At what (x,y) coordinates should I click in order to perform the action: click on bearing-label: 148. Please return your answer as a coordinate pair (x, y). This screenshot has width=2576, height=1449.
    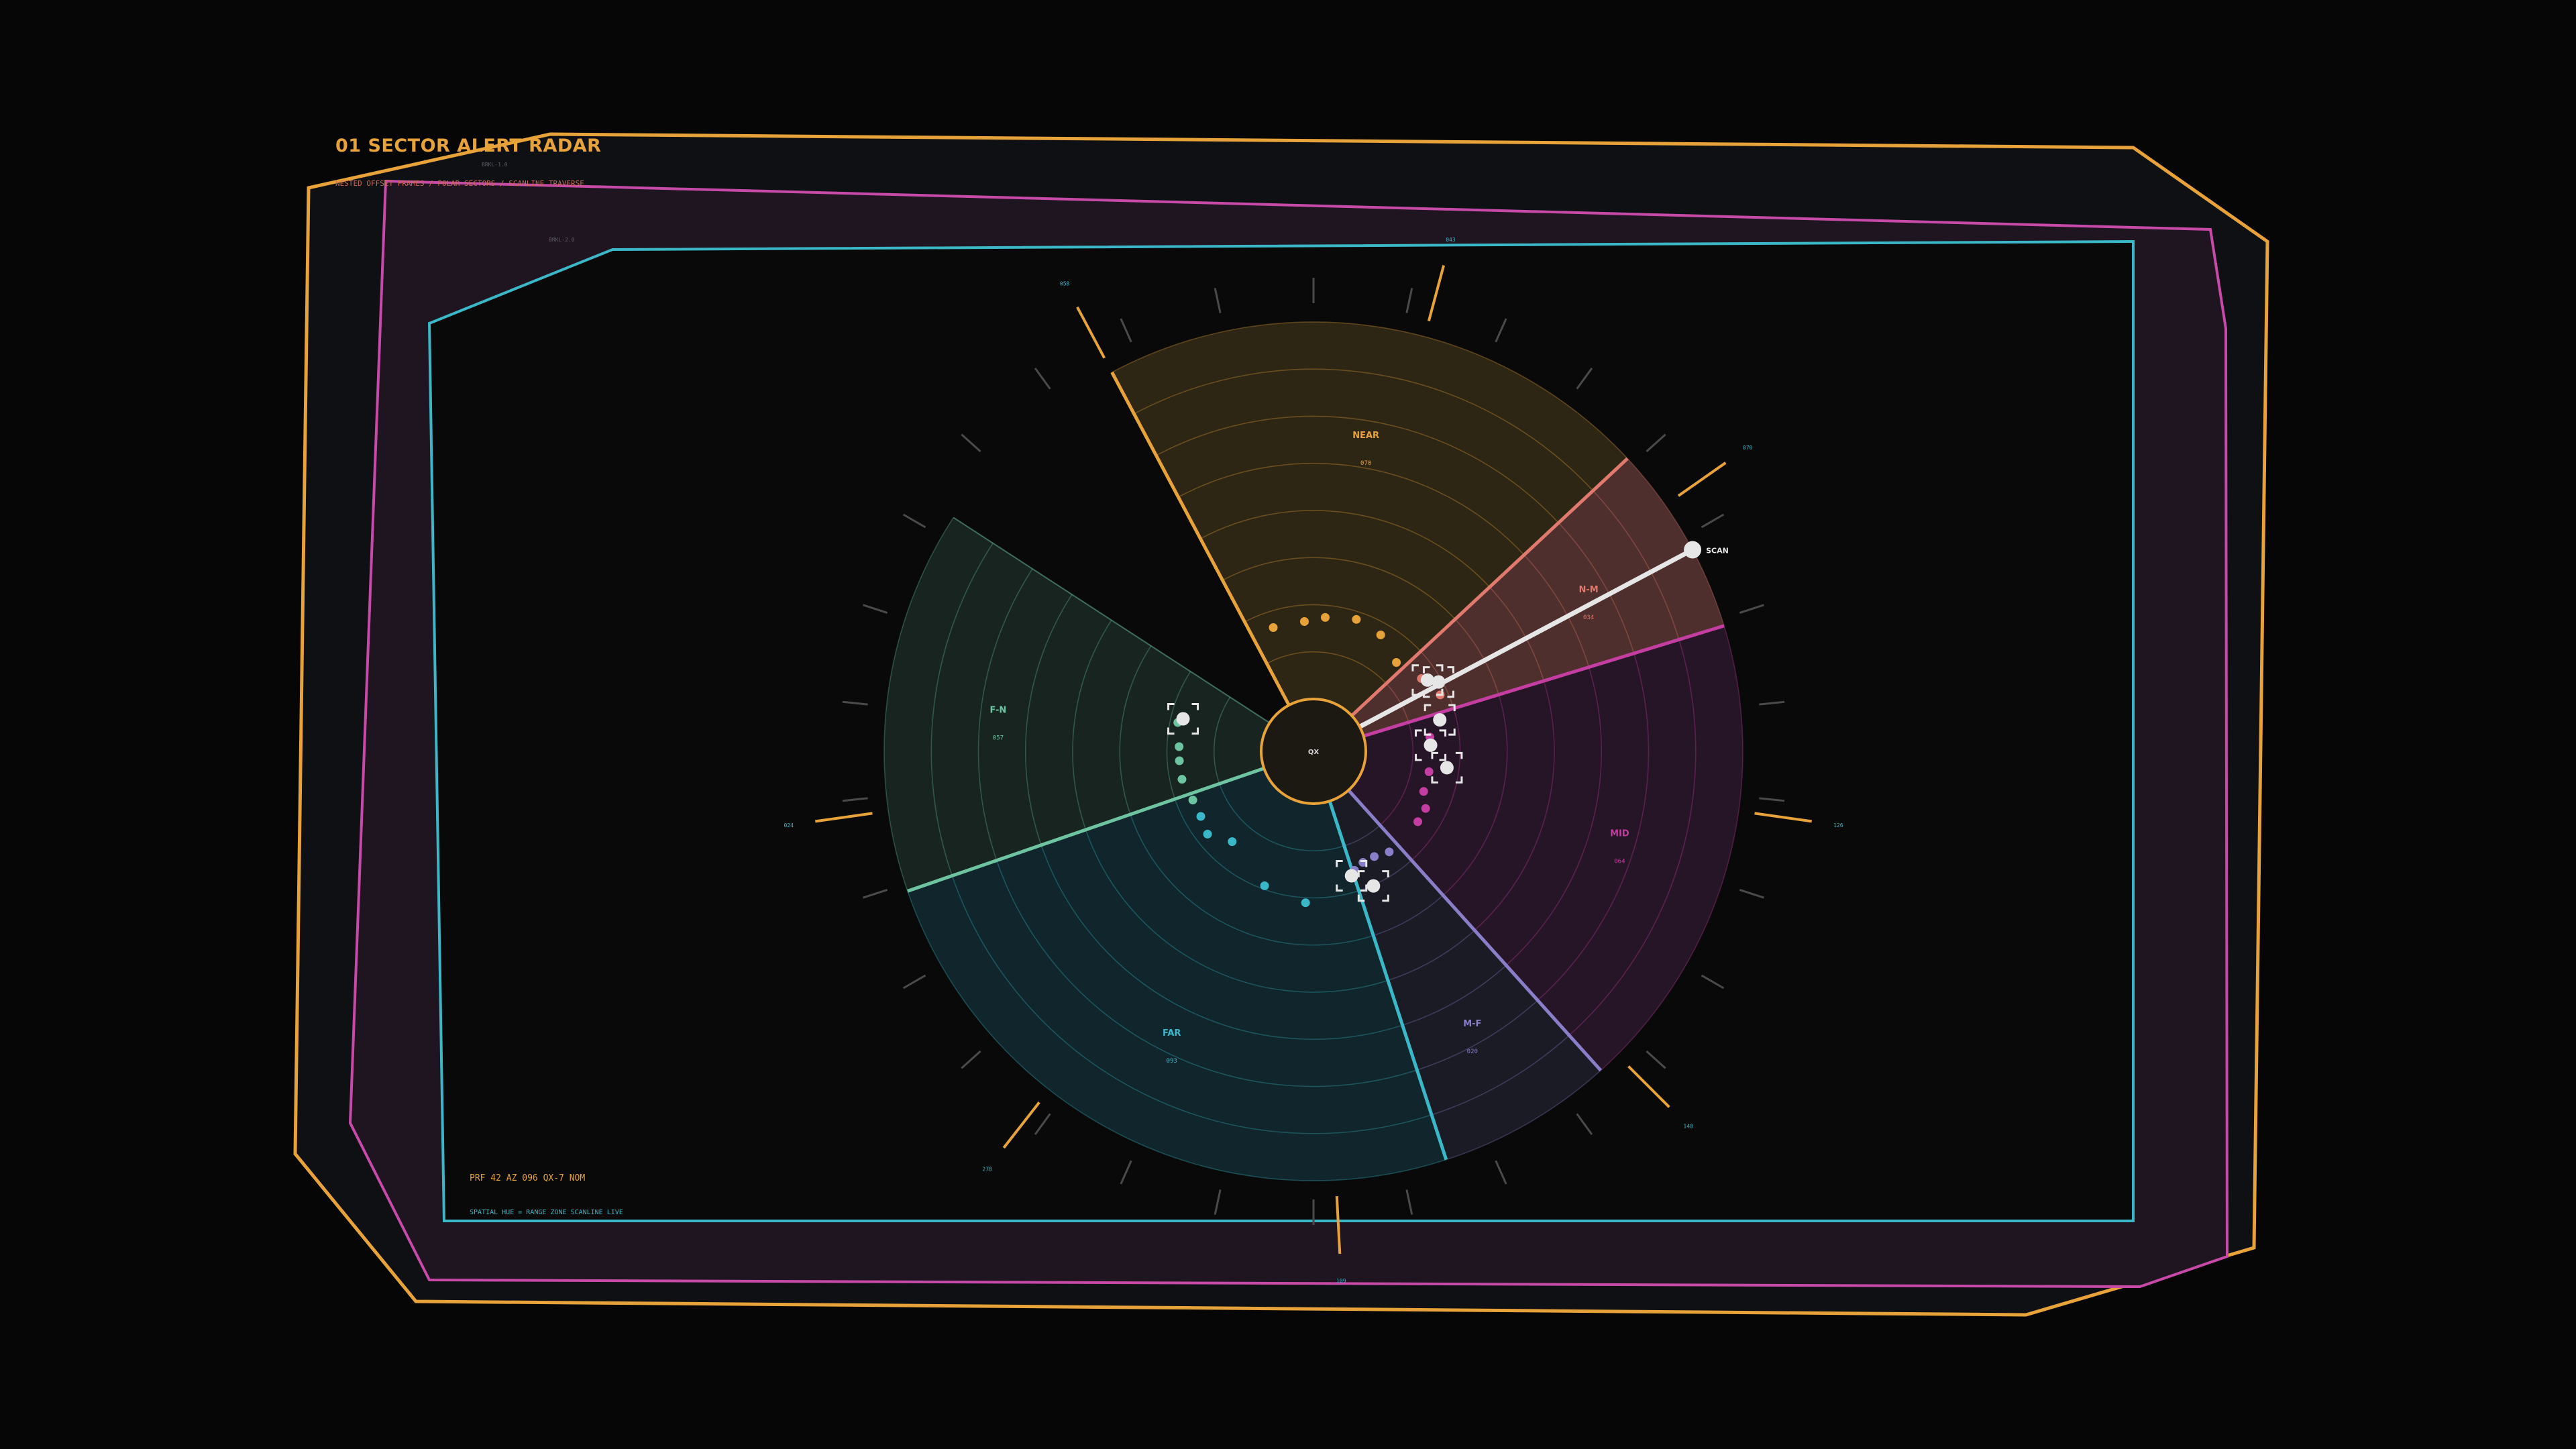
    Looking at the image, I should click on (1688, 1127).